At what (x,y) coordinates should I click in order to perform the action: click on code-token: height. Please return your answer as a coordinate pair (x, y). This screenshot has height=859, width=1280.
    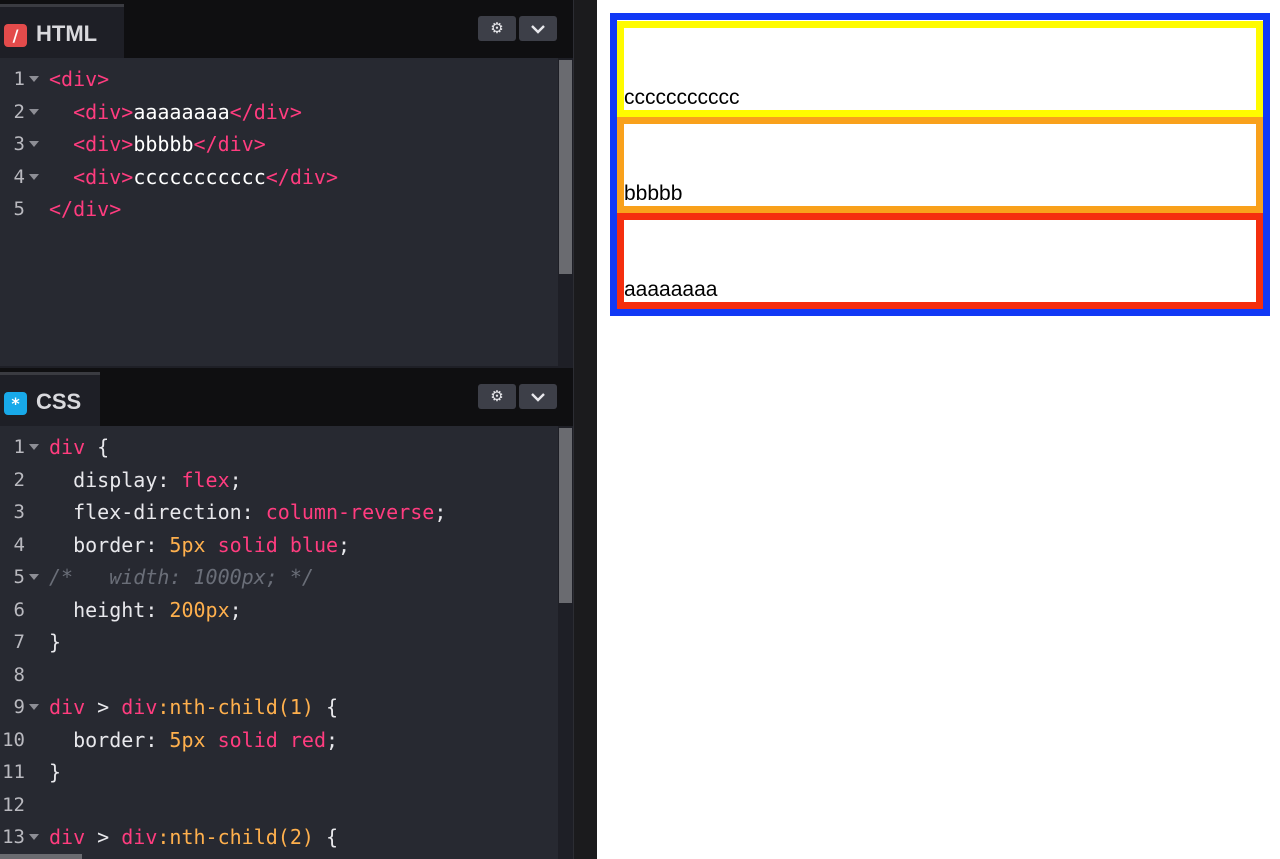
    Looking at the image, I should click on (97, 609).